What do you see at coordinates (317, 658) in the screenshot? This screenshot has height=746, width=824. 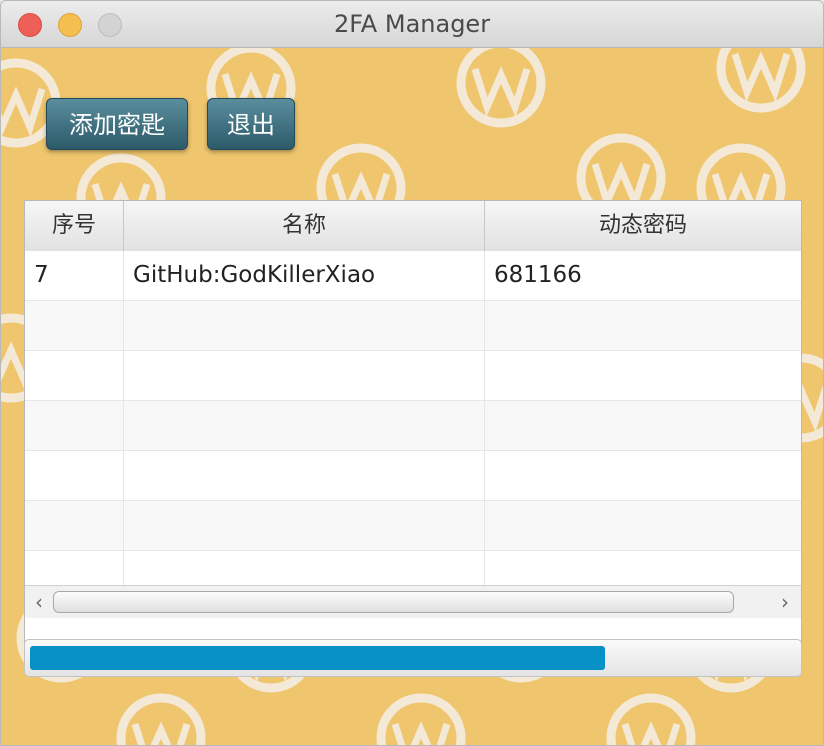 I see `progress-fill` at bounding box center [317, 658].